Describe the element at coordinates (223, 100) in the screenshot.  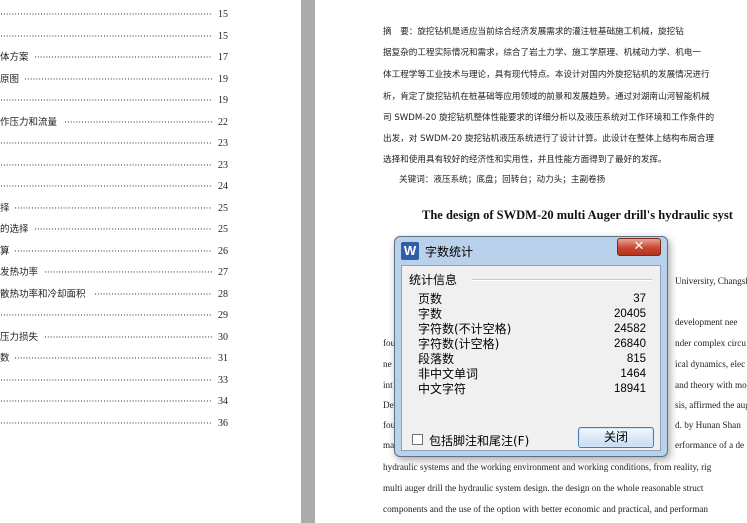
I see `toc-page-number: 19` at that location.